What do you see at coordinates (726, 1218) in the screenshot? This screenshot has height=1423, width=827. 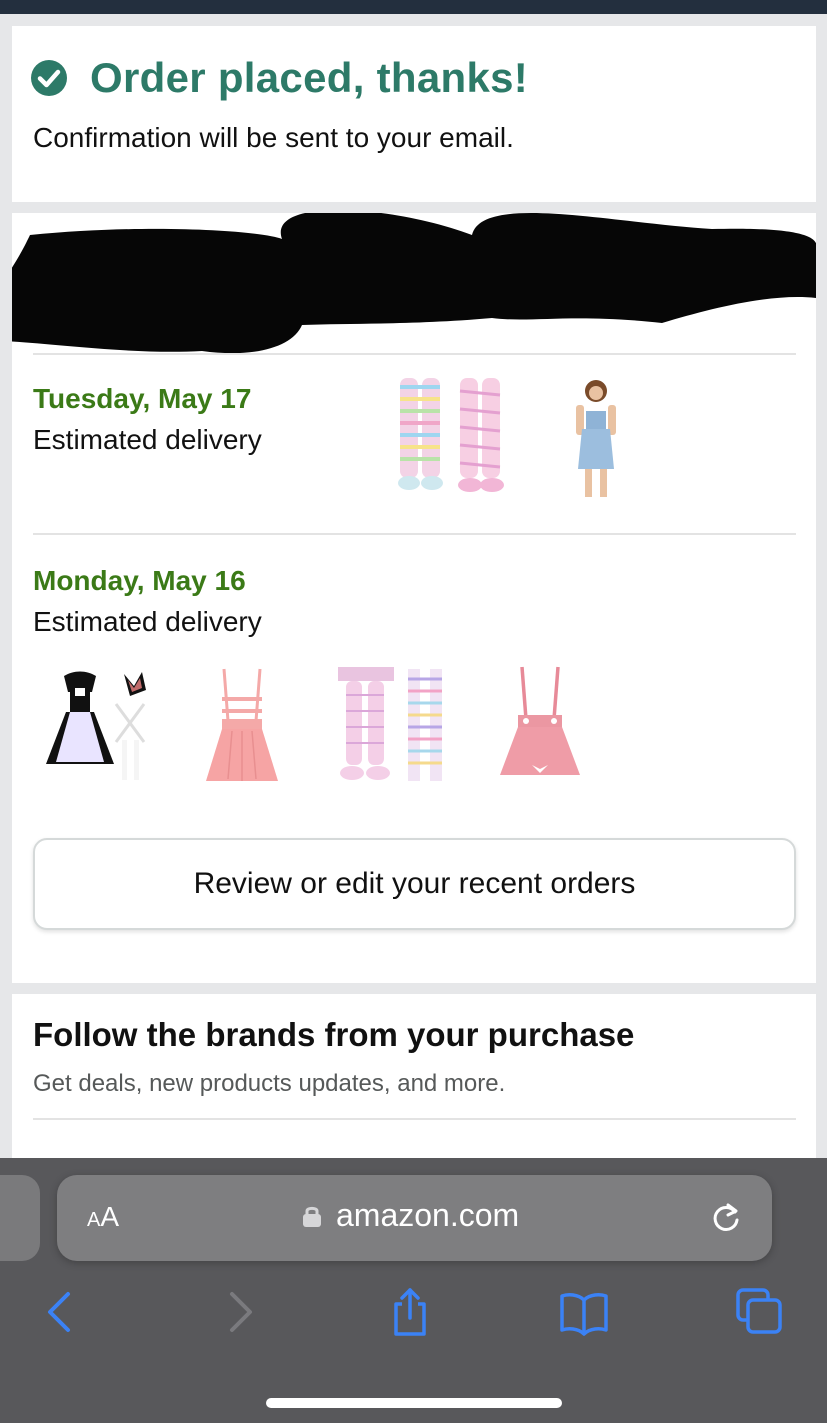 I see `reload-icon` at bounding box center [726, 1218].